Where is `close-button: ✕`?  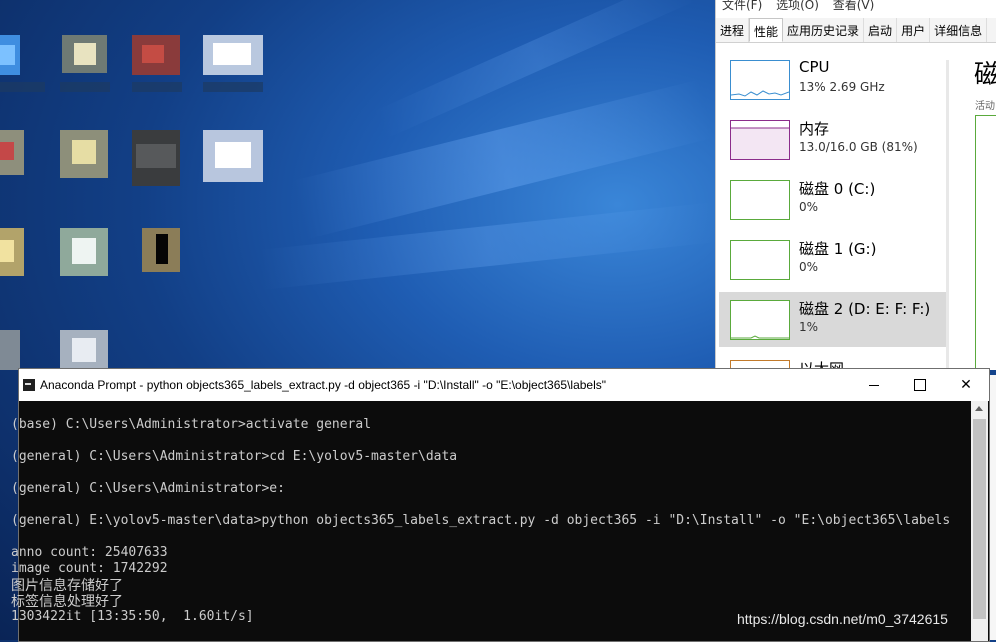
close-button: ✕ is located at coordinates (966, 385).